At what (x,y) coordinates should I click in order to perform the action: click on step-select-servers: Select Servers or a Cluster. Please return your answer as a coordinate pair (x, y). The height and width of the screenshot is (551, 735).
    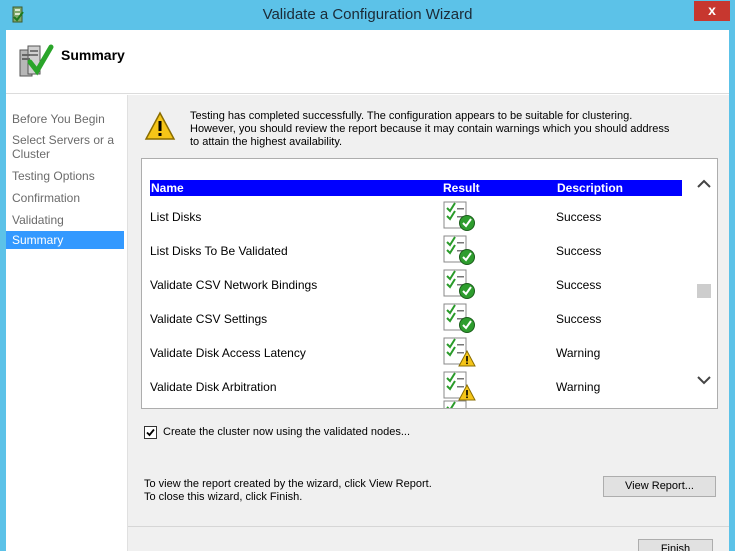
    Looking at the image, I should click on (61, 147).